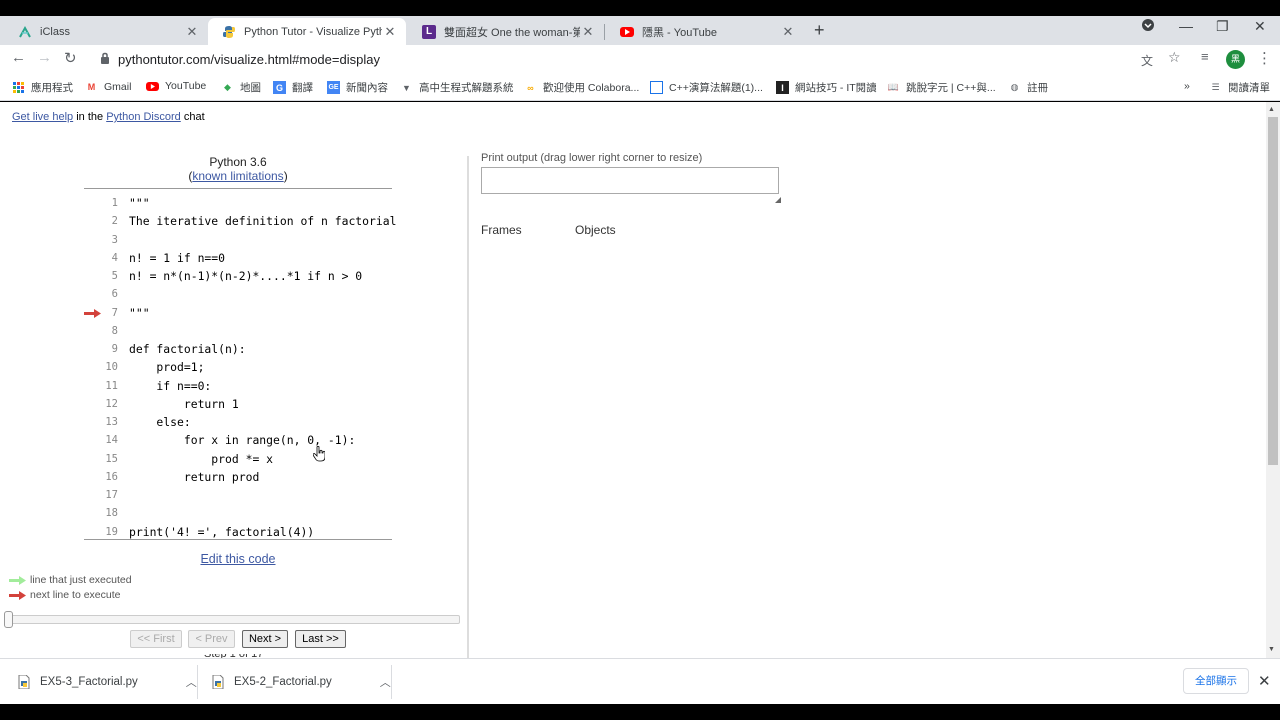  Describe the element at coordinates (1147, 60) in the screenshot. I see `translate-page-icon: 文` at that location.